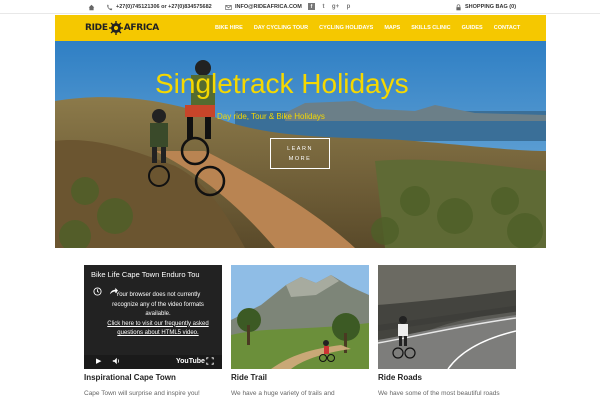 The image size is (600, 400). I want to click on nav-item-bike-hire: BIKE HIRE, so click(229, 28).